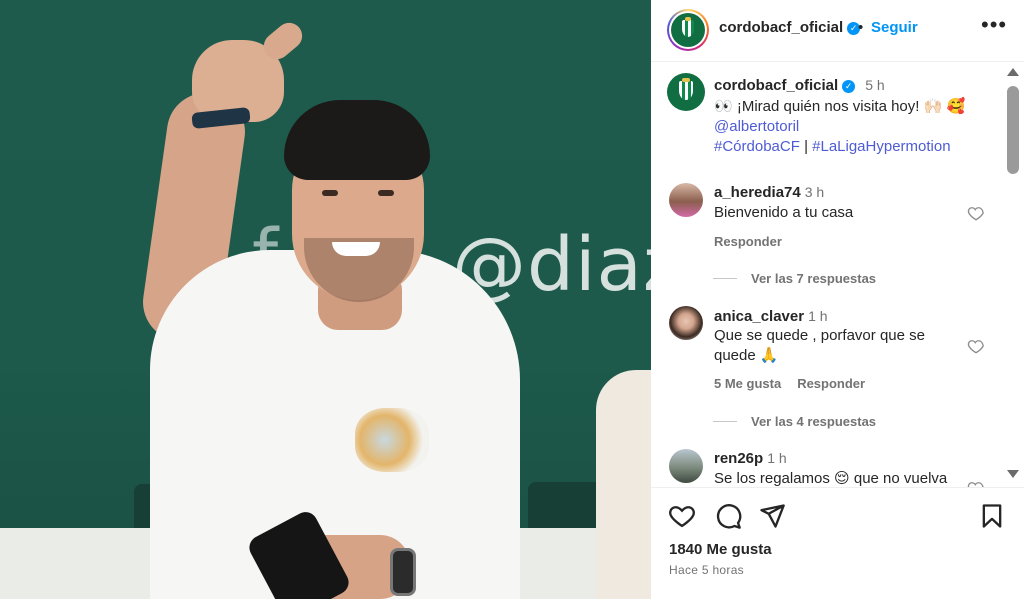  I want to click on post-header: cordobacf_oficial ✓ • Seguir •••, so click(837, 31).